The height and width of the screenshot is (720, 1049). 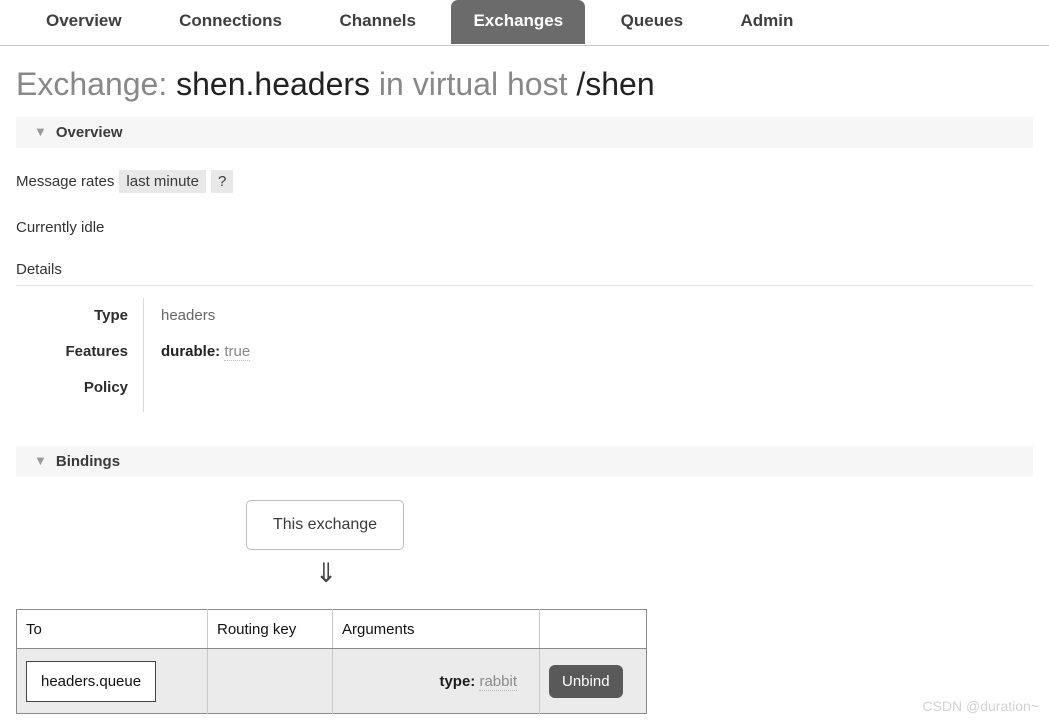 I want to click on details-row-type: Type headers, so click(x=133, y=316).